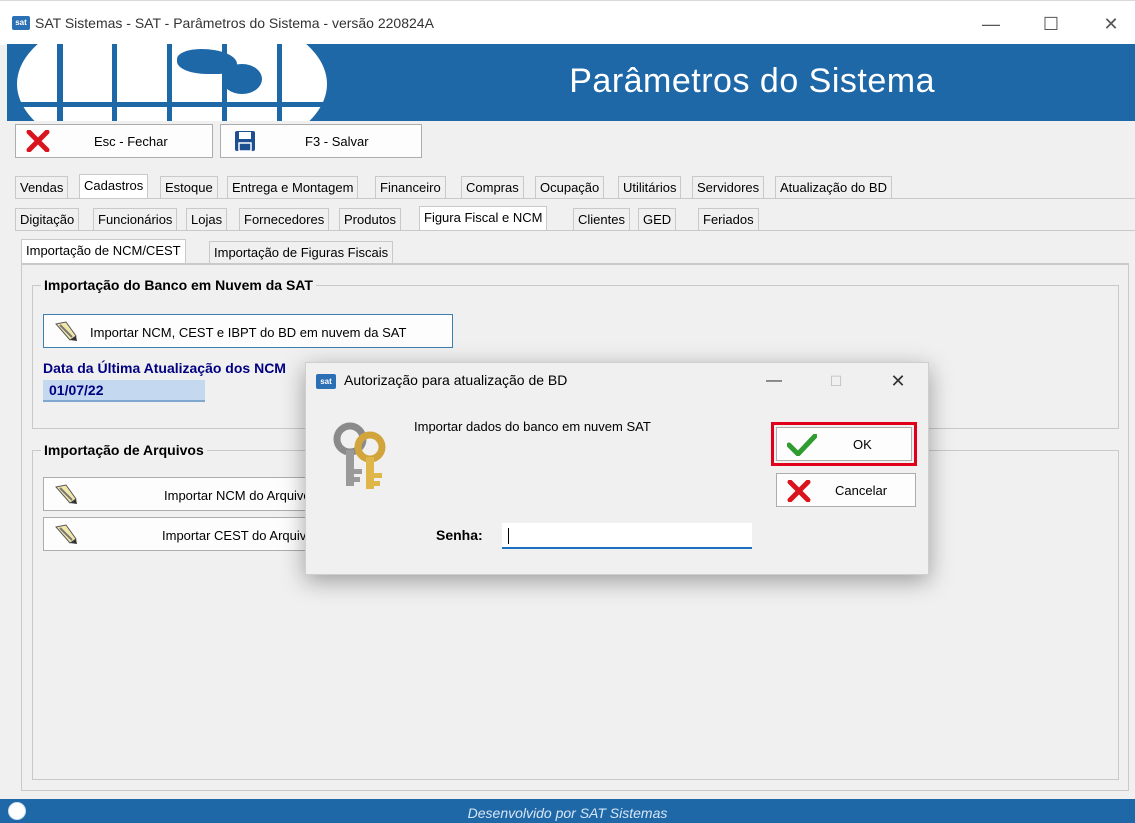 The height and width of the screenshot is (823, 1135). I want to click on ok-button-label: OK, so click(862, 444).